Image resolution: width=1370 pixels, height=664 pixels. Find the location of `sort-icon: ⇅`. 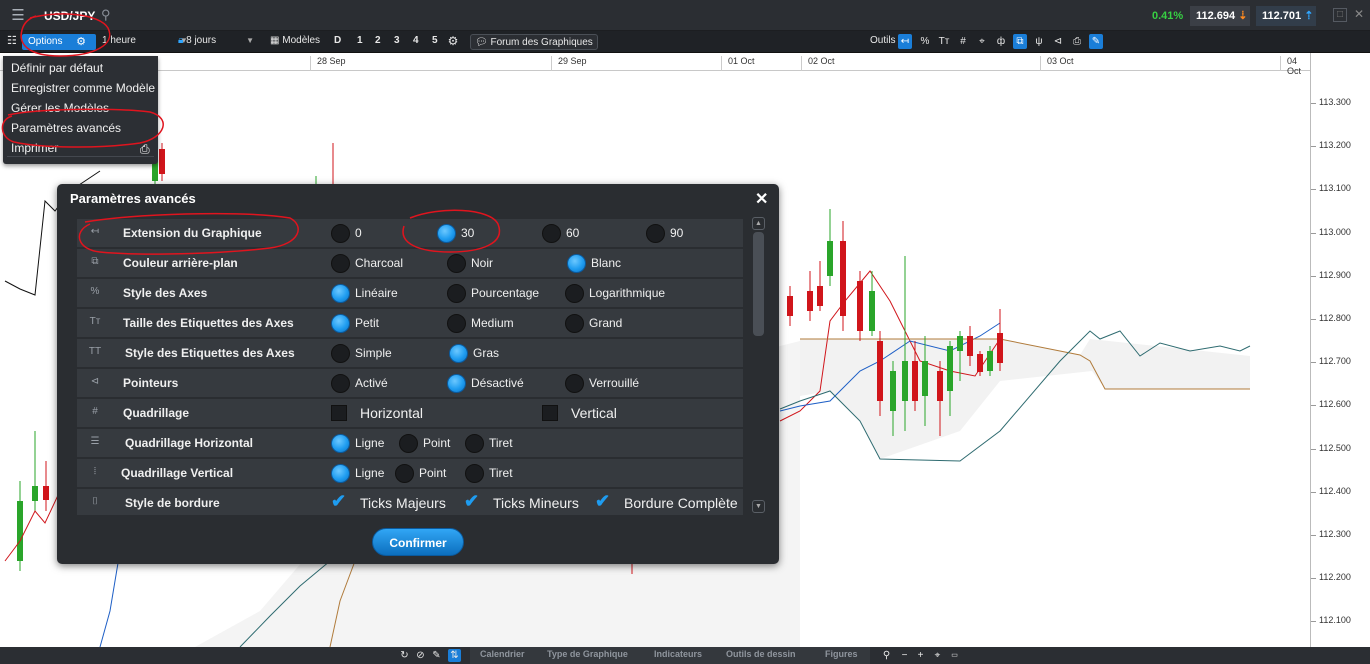

sort-icon: ⇅ is located at coordinates (454, 655).